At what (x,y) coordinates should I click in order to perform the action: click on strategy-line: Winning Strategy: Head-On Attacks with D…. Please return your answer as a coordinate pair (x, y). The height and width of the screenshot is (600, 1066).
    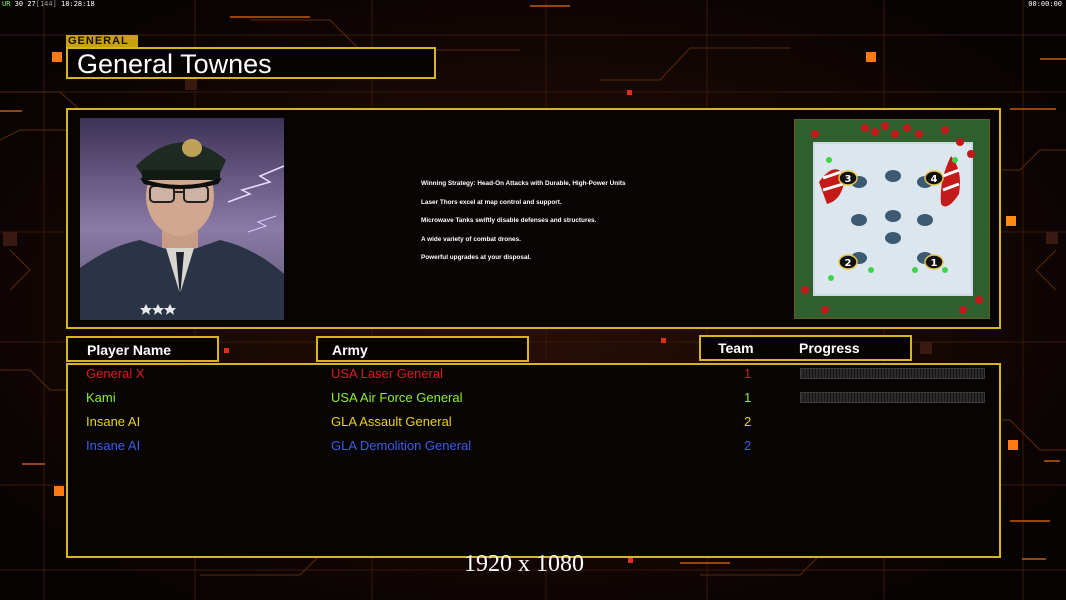
    Looking at the image, I should click on (523, 183).